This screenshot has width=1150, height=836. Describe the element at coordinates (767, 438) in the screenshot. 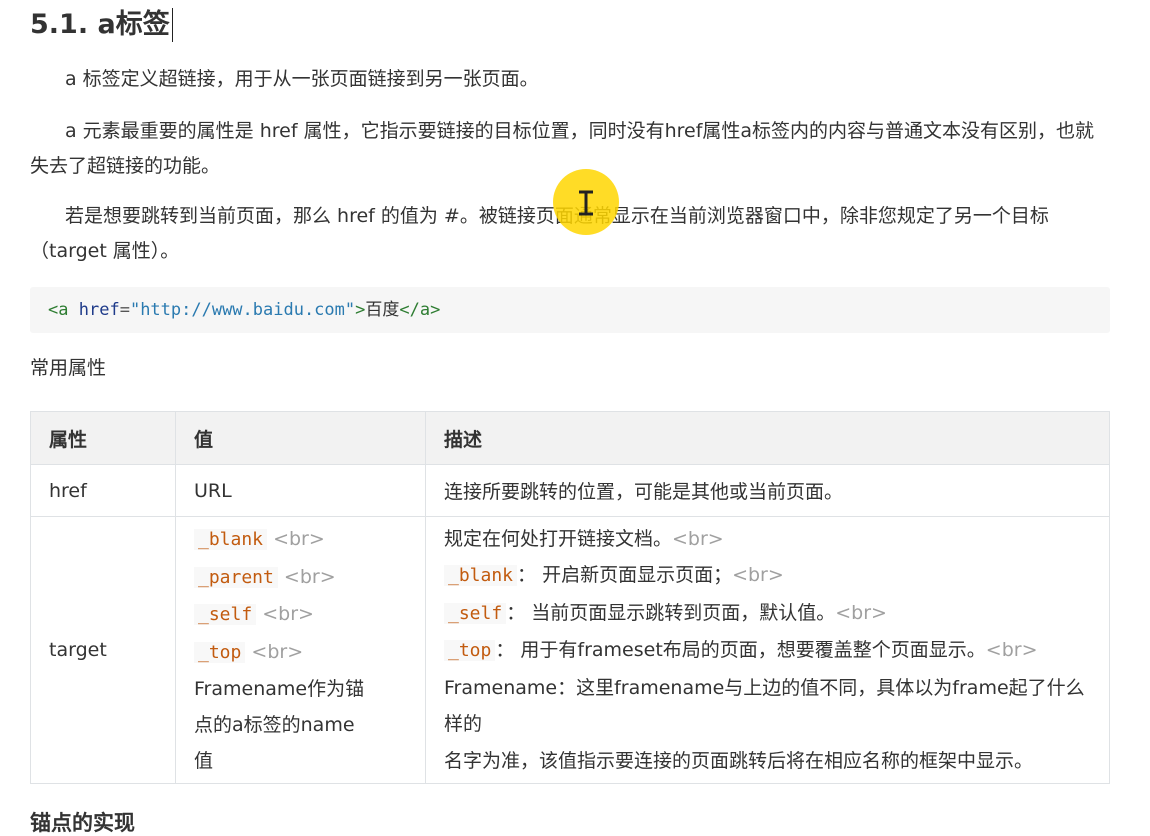

I see `header-desc: 描述` at that location.